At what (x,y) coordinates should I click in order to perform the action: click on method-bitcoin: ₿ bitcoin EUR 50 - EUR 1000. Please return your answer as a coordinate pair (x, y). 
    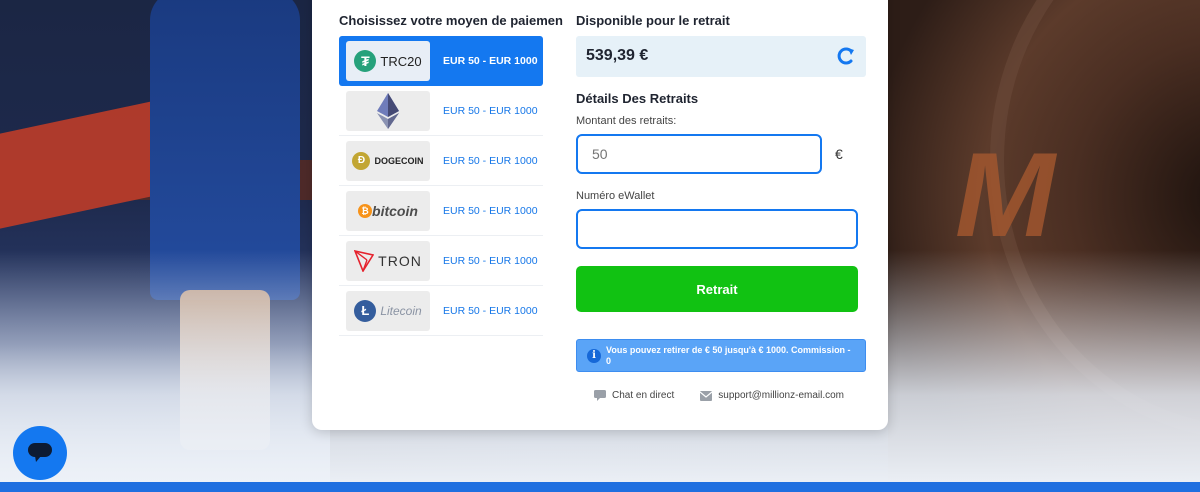
    Looking at the image, I should click on (441, 211).